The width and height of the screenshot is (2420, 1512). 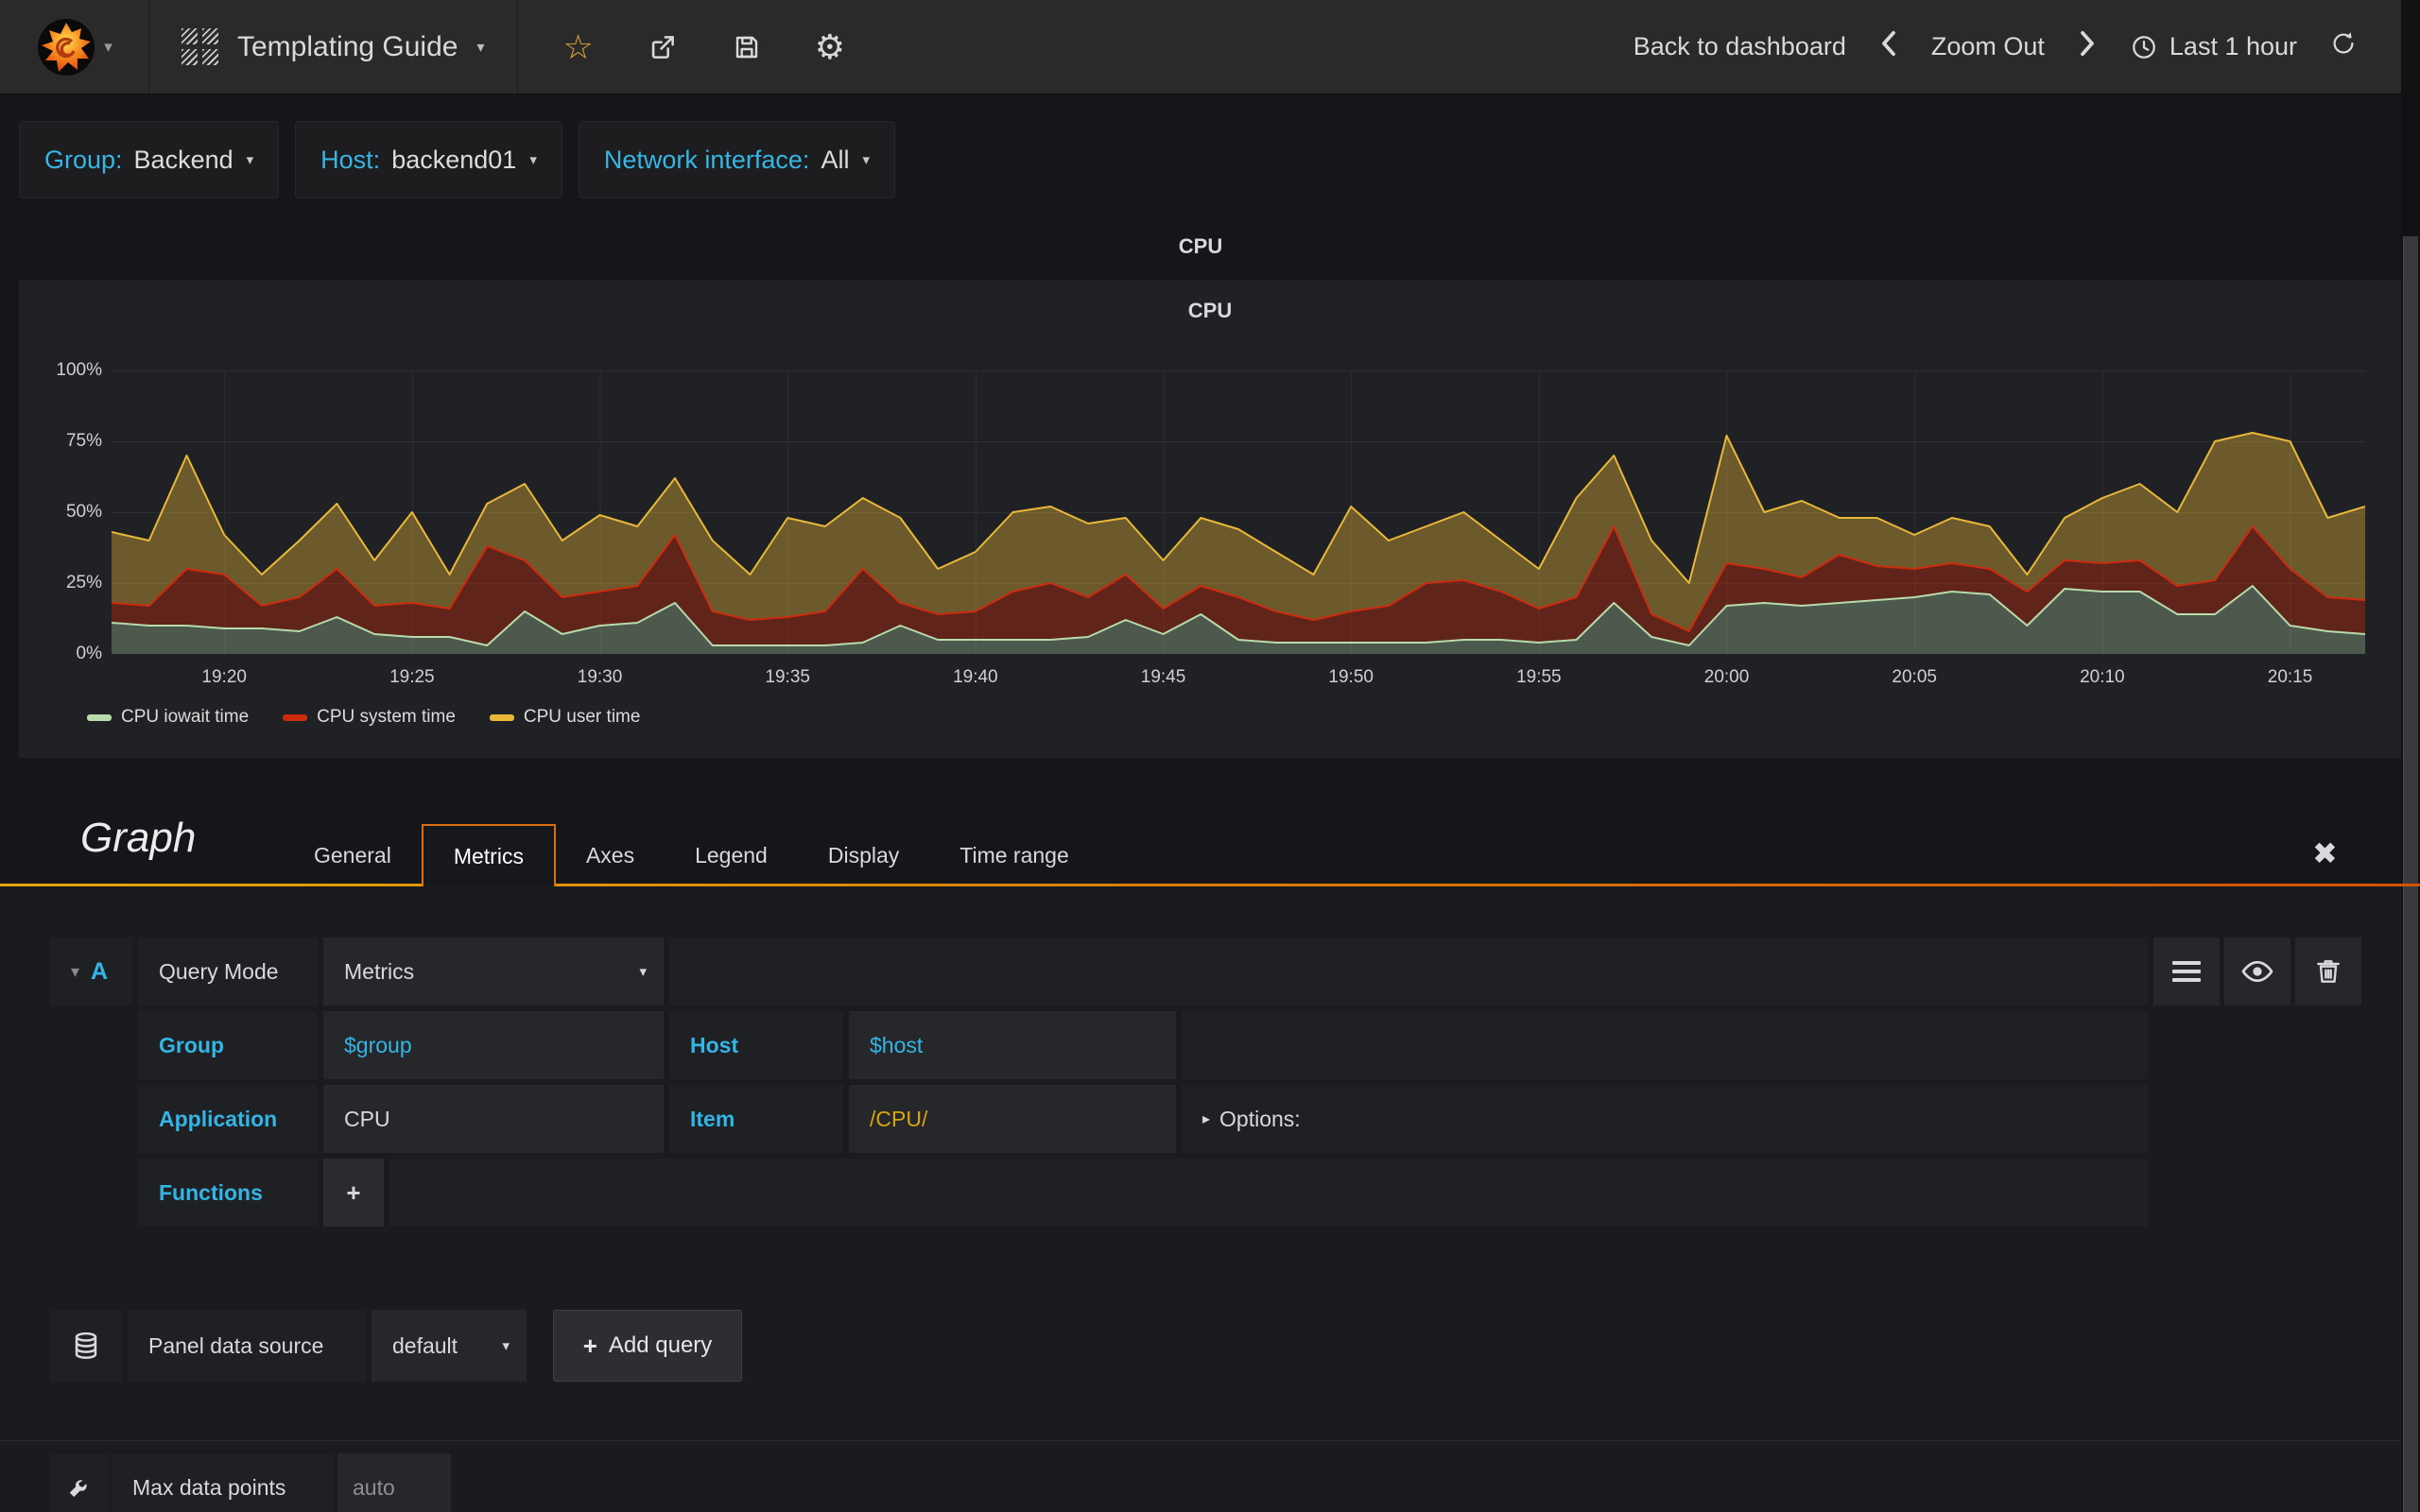 I want to click on refresh-icon, so click(x=2343, y=46).